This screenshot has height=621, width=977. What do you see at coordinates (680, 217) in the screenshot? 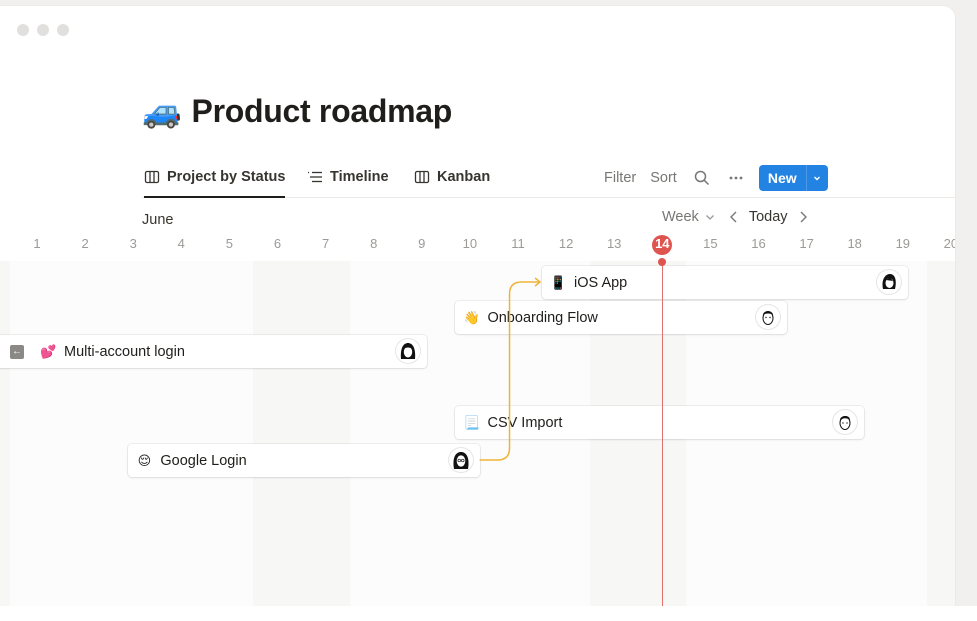
I see `scale-label: Week` at bounding box center [680, 217].